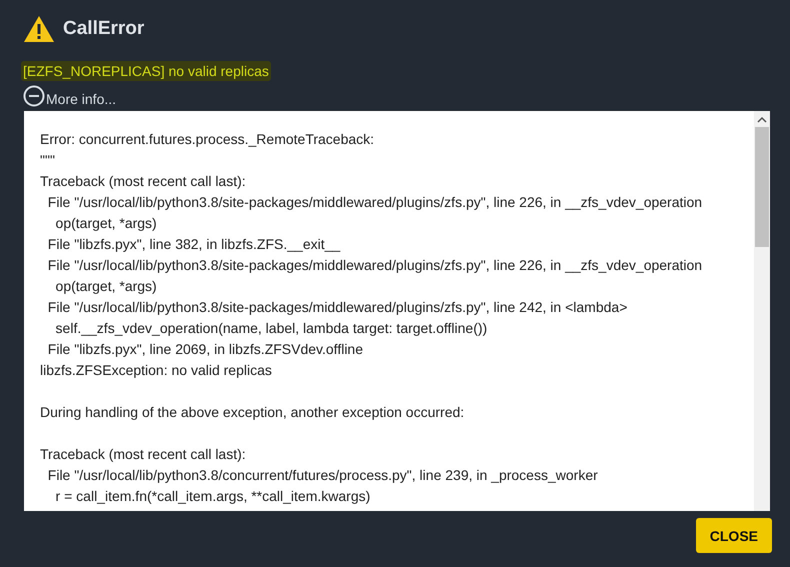  I want to click on scrollbar, so click(762, 311).